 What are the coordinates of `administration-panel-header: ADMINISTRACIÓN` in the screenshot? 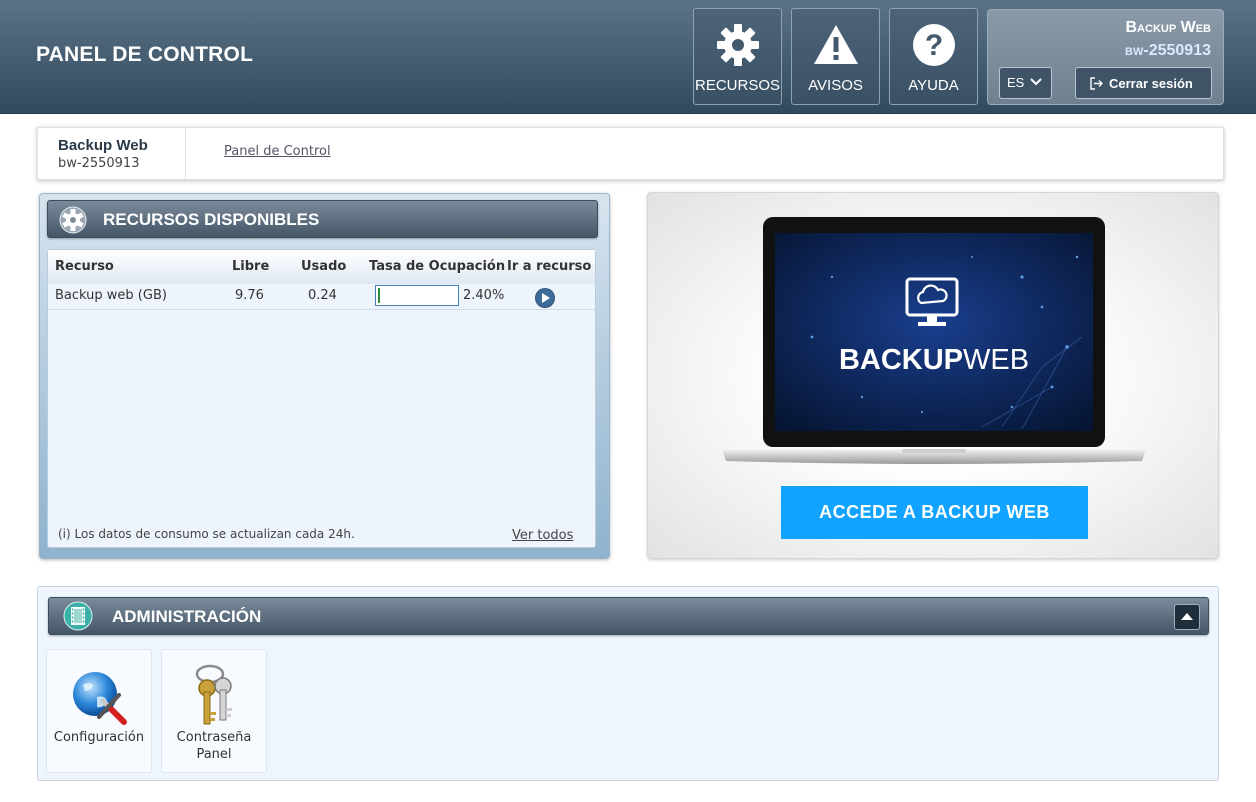 It's located at (628, 616).